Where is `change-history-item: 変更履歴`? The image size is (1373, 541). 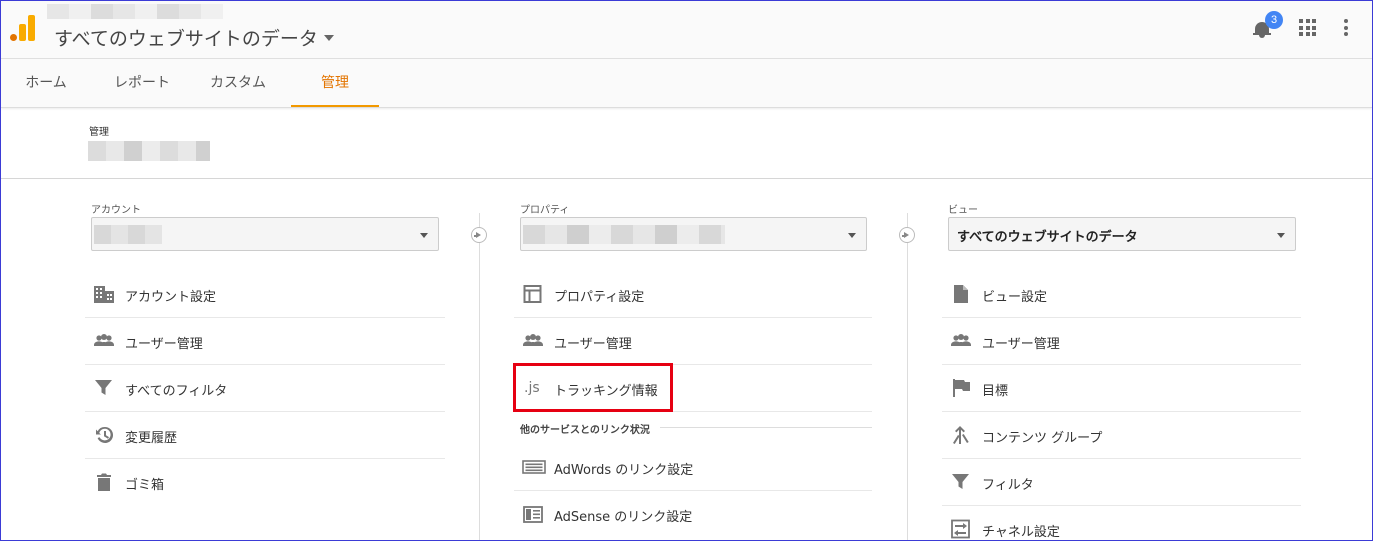
change-history-item: 変更履歴 is located at coordinates (265, 435).